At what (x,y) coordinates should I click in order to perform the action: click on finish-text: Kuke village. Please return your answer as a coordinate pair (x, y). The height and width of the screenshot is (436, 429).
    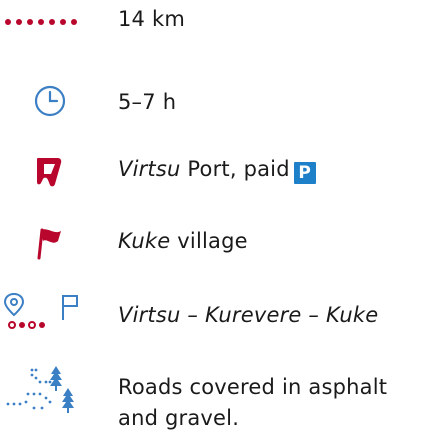
    Looking at the image, I should click on (183, 241).